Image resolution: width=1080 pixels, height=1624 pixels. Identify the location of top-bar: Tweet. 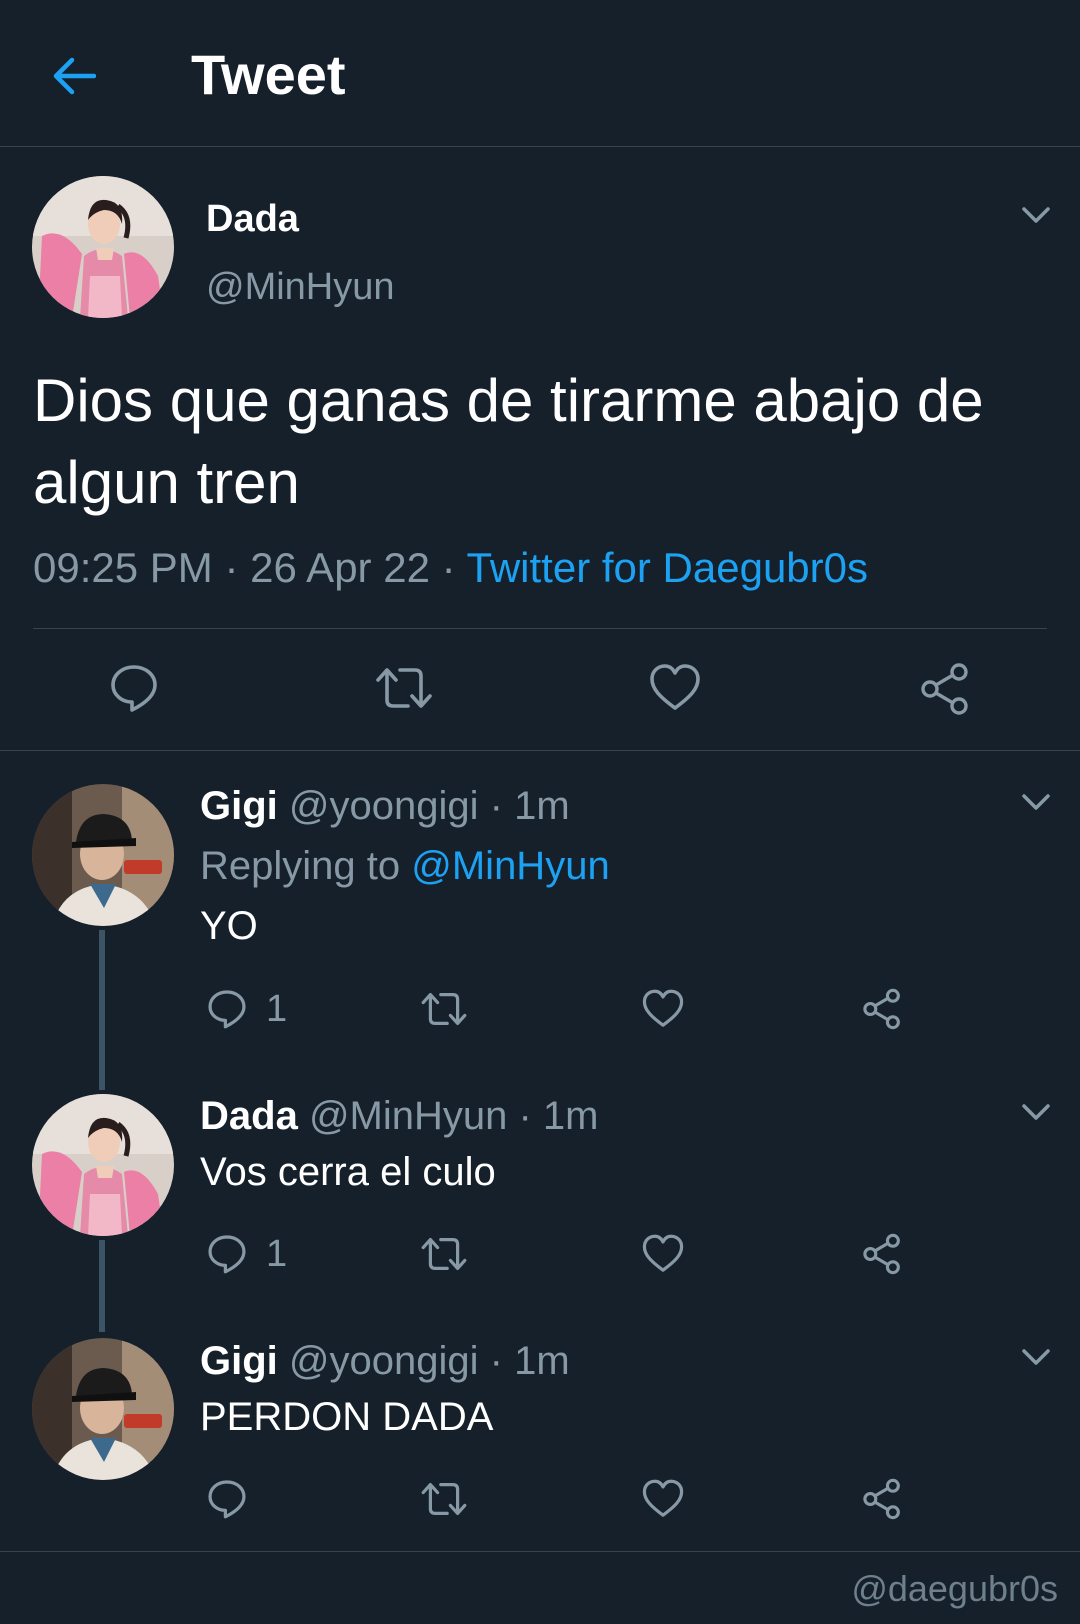
(540, 73).